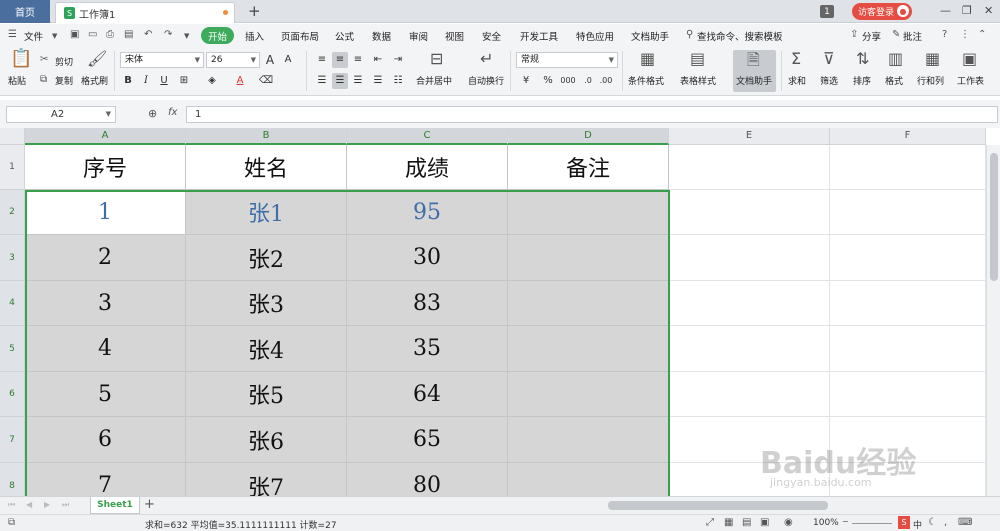 This screenshot has height=531, width=1000. What do you see at coordinates (827, 11) in the screenshot?
I see `window-count-badge: 1` at bounding box center [827, 11].